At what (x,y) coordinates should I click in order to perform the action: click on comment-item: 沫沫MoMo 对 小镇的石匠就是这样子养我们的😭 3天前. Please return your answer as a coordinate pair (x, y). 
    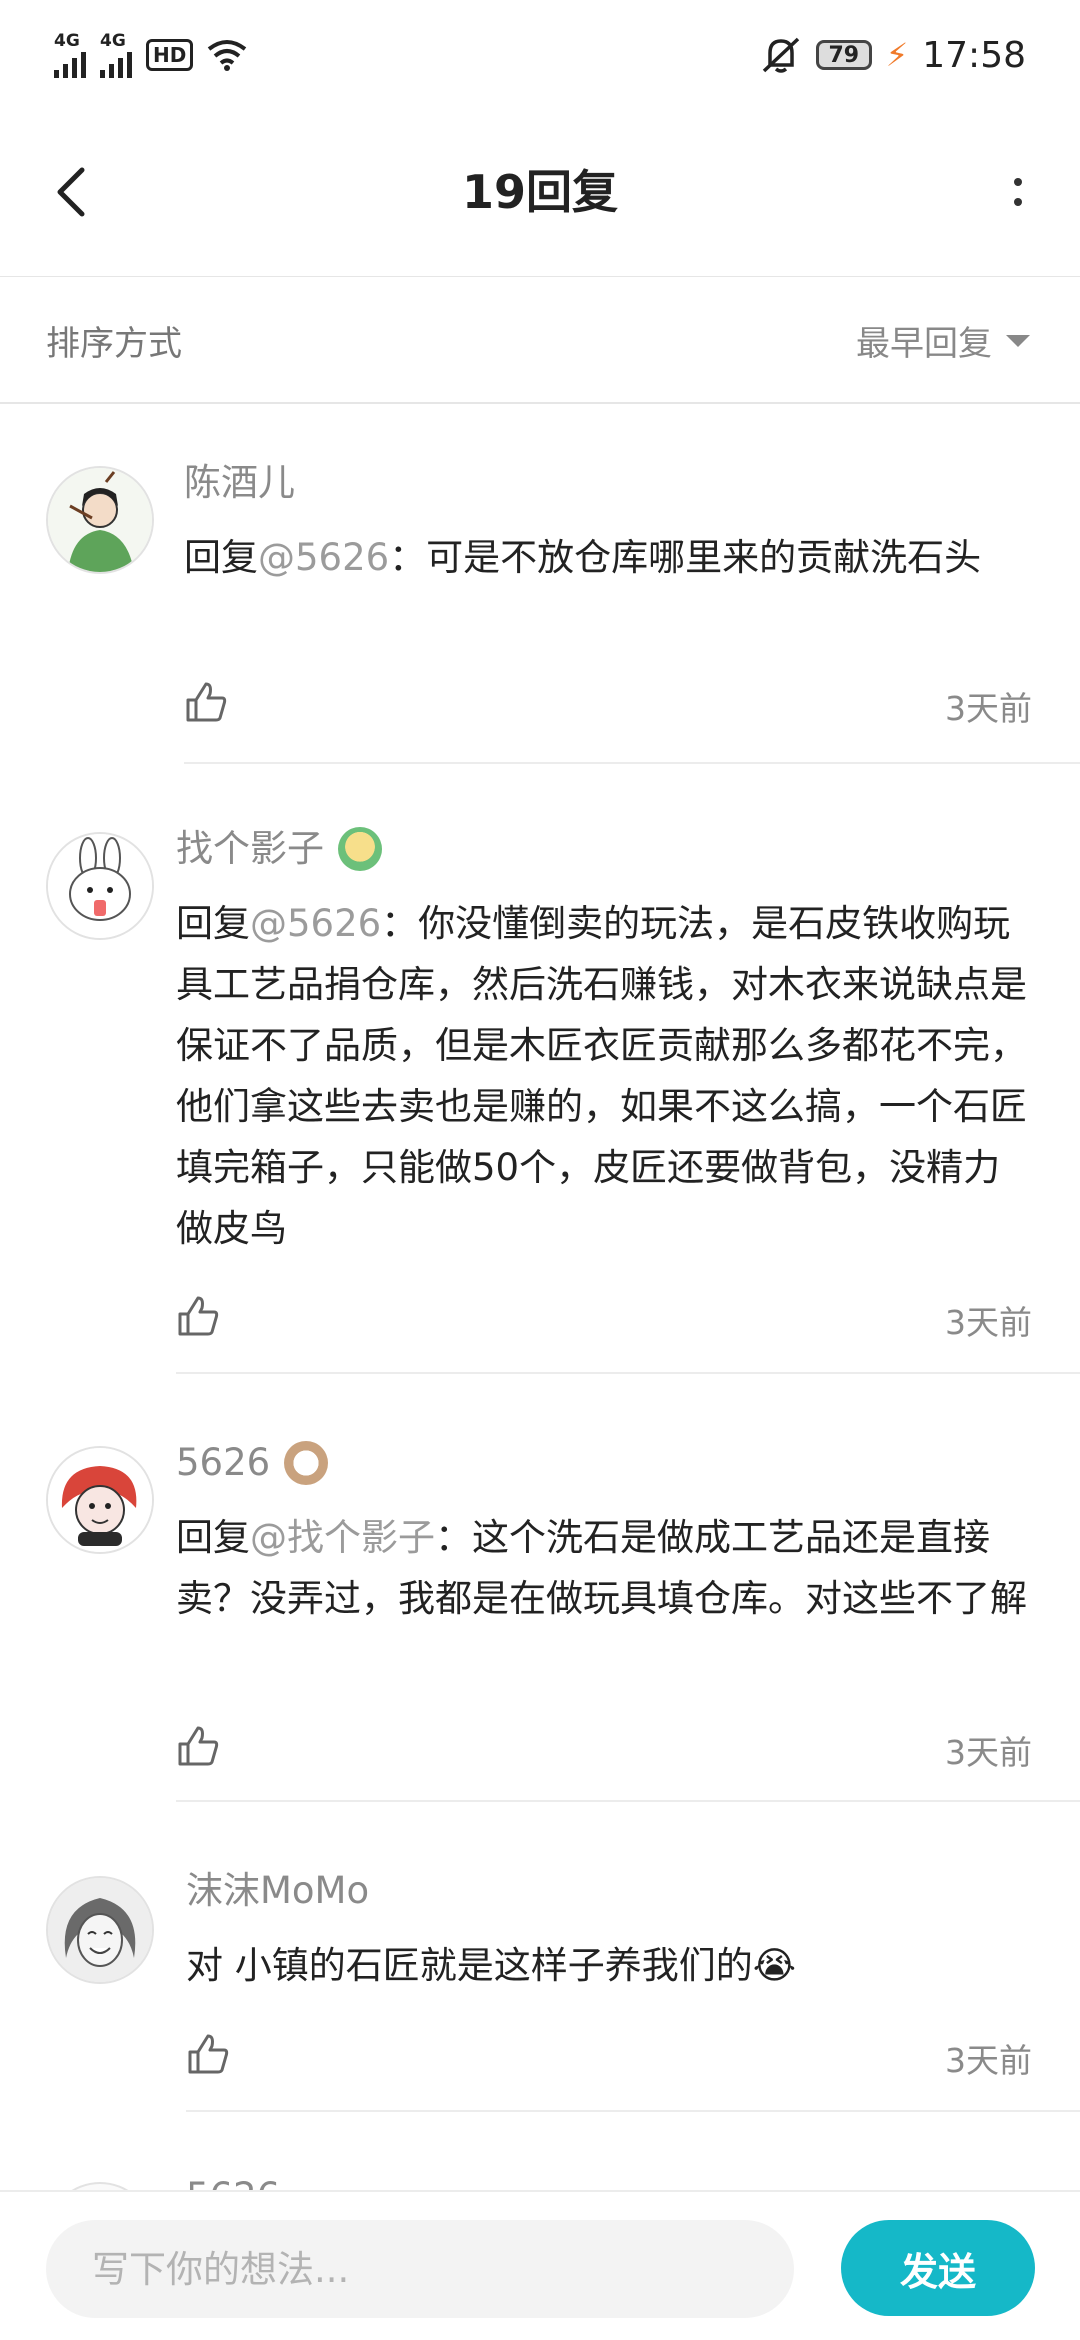
    Looking at the image, I should click on (540, 1966).